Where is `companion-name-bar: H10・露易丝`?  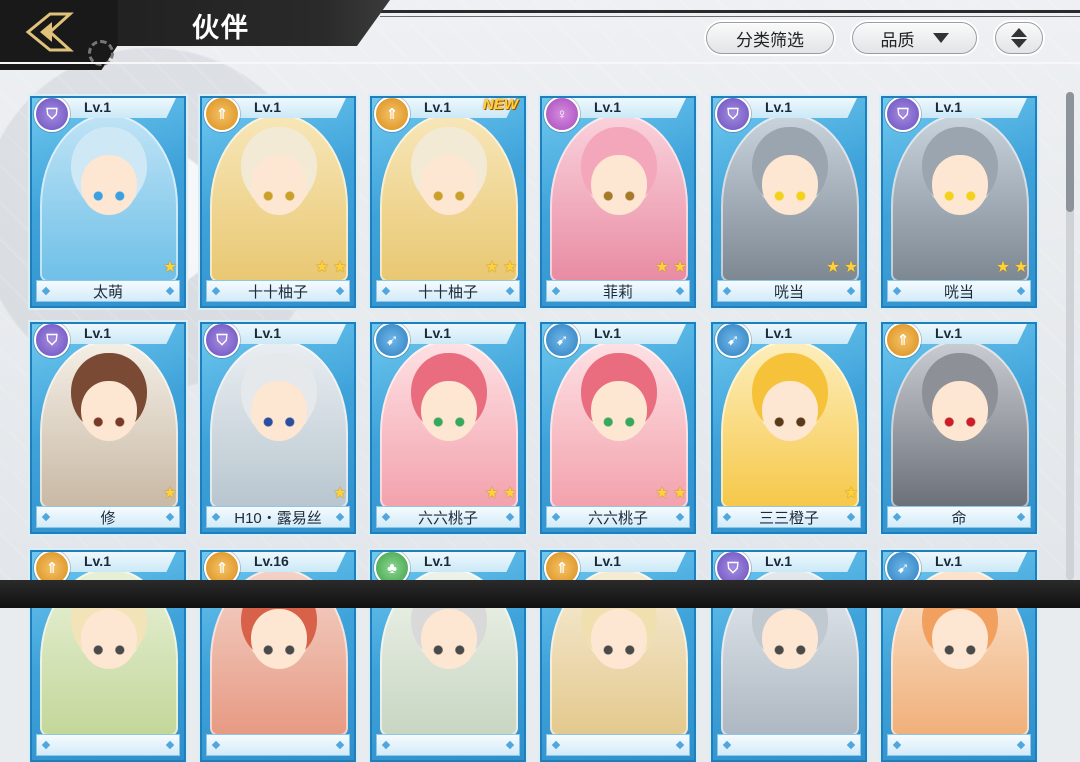
companion-name-bar: H10・露易丝 is located at coordinates (278, 517).